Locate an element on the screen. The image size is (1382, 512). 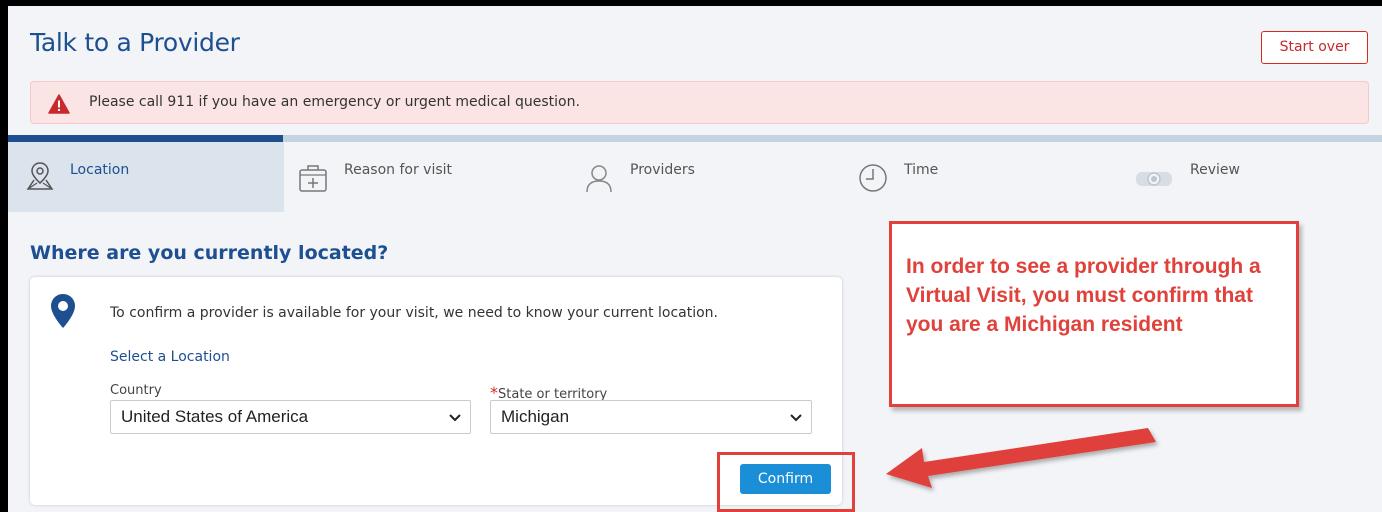
step-providers: Providers is located at coordinates (698, 177).